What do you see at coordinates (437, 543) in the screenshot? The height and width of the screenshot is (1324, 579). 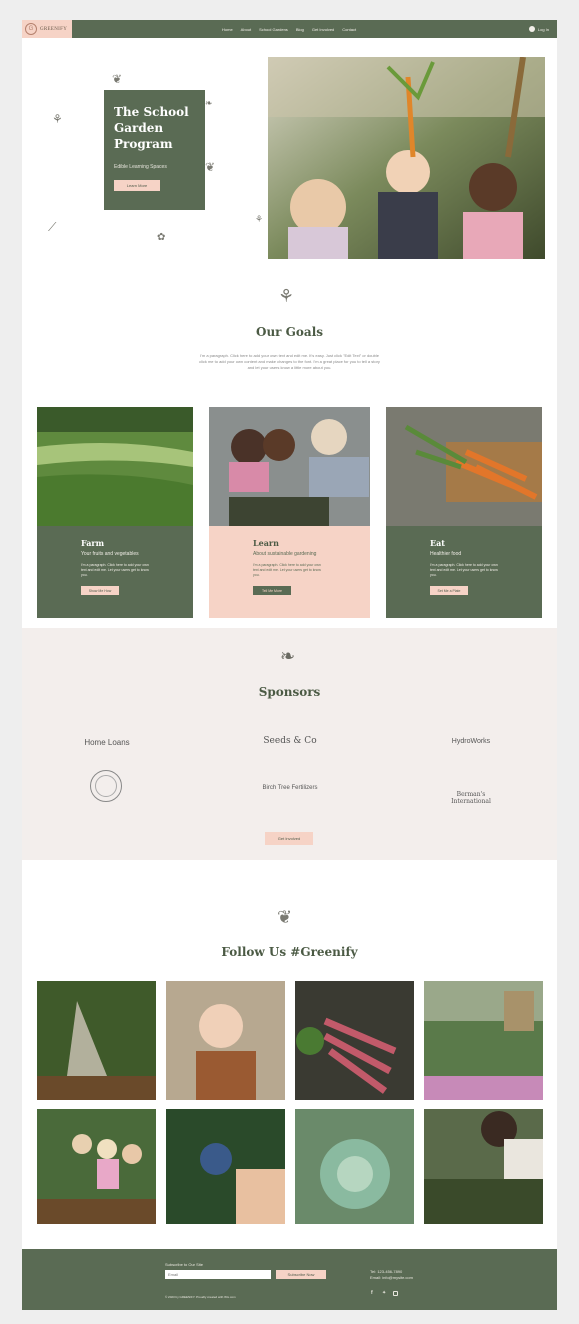 I see `card-eat-title: Eat` at bounding box center [437, 543].